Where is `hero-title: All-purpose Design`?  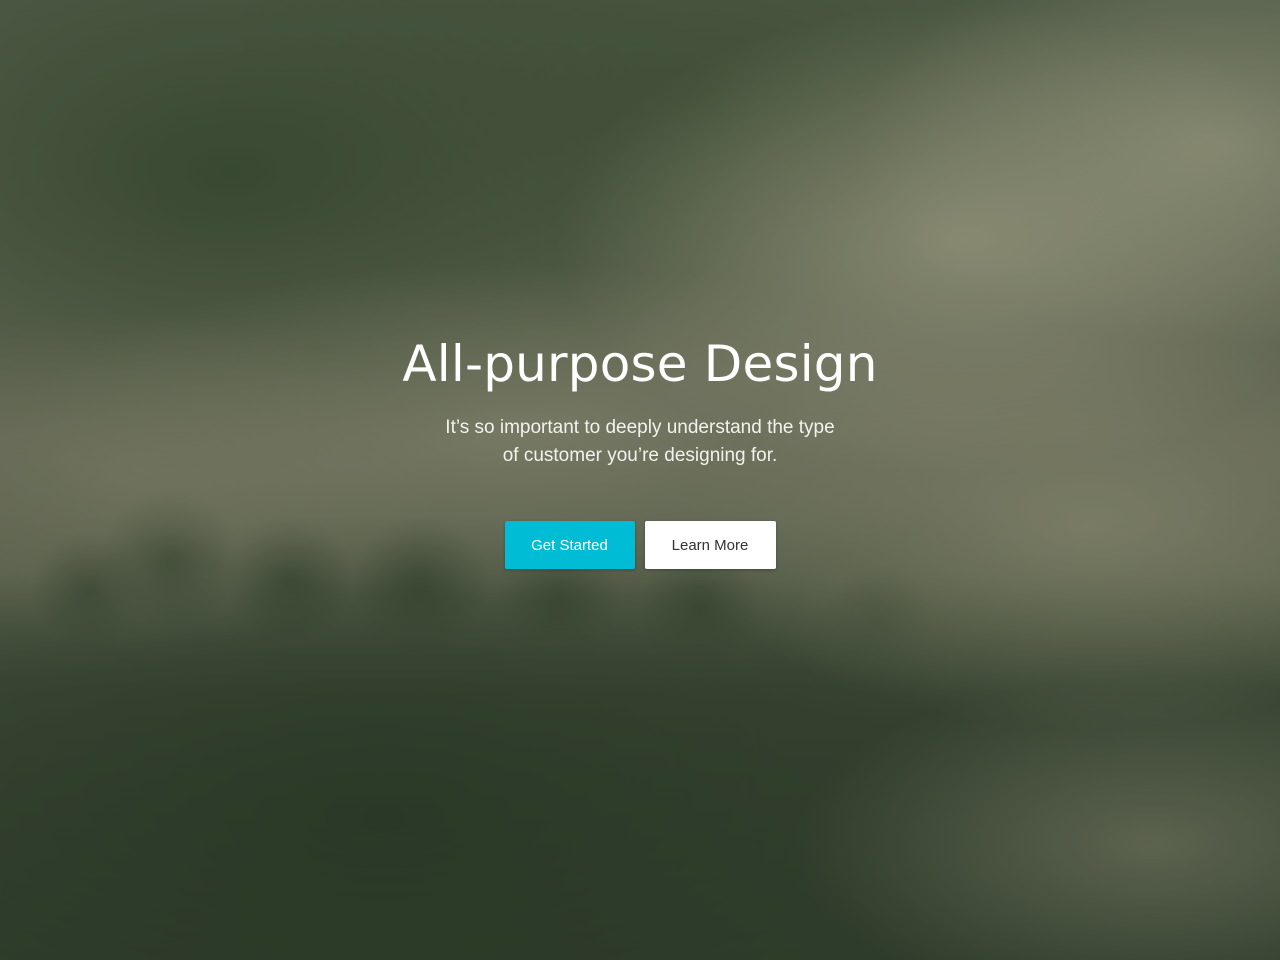
hero-title: All-purpose Design is located at coordinates (640, 364).